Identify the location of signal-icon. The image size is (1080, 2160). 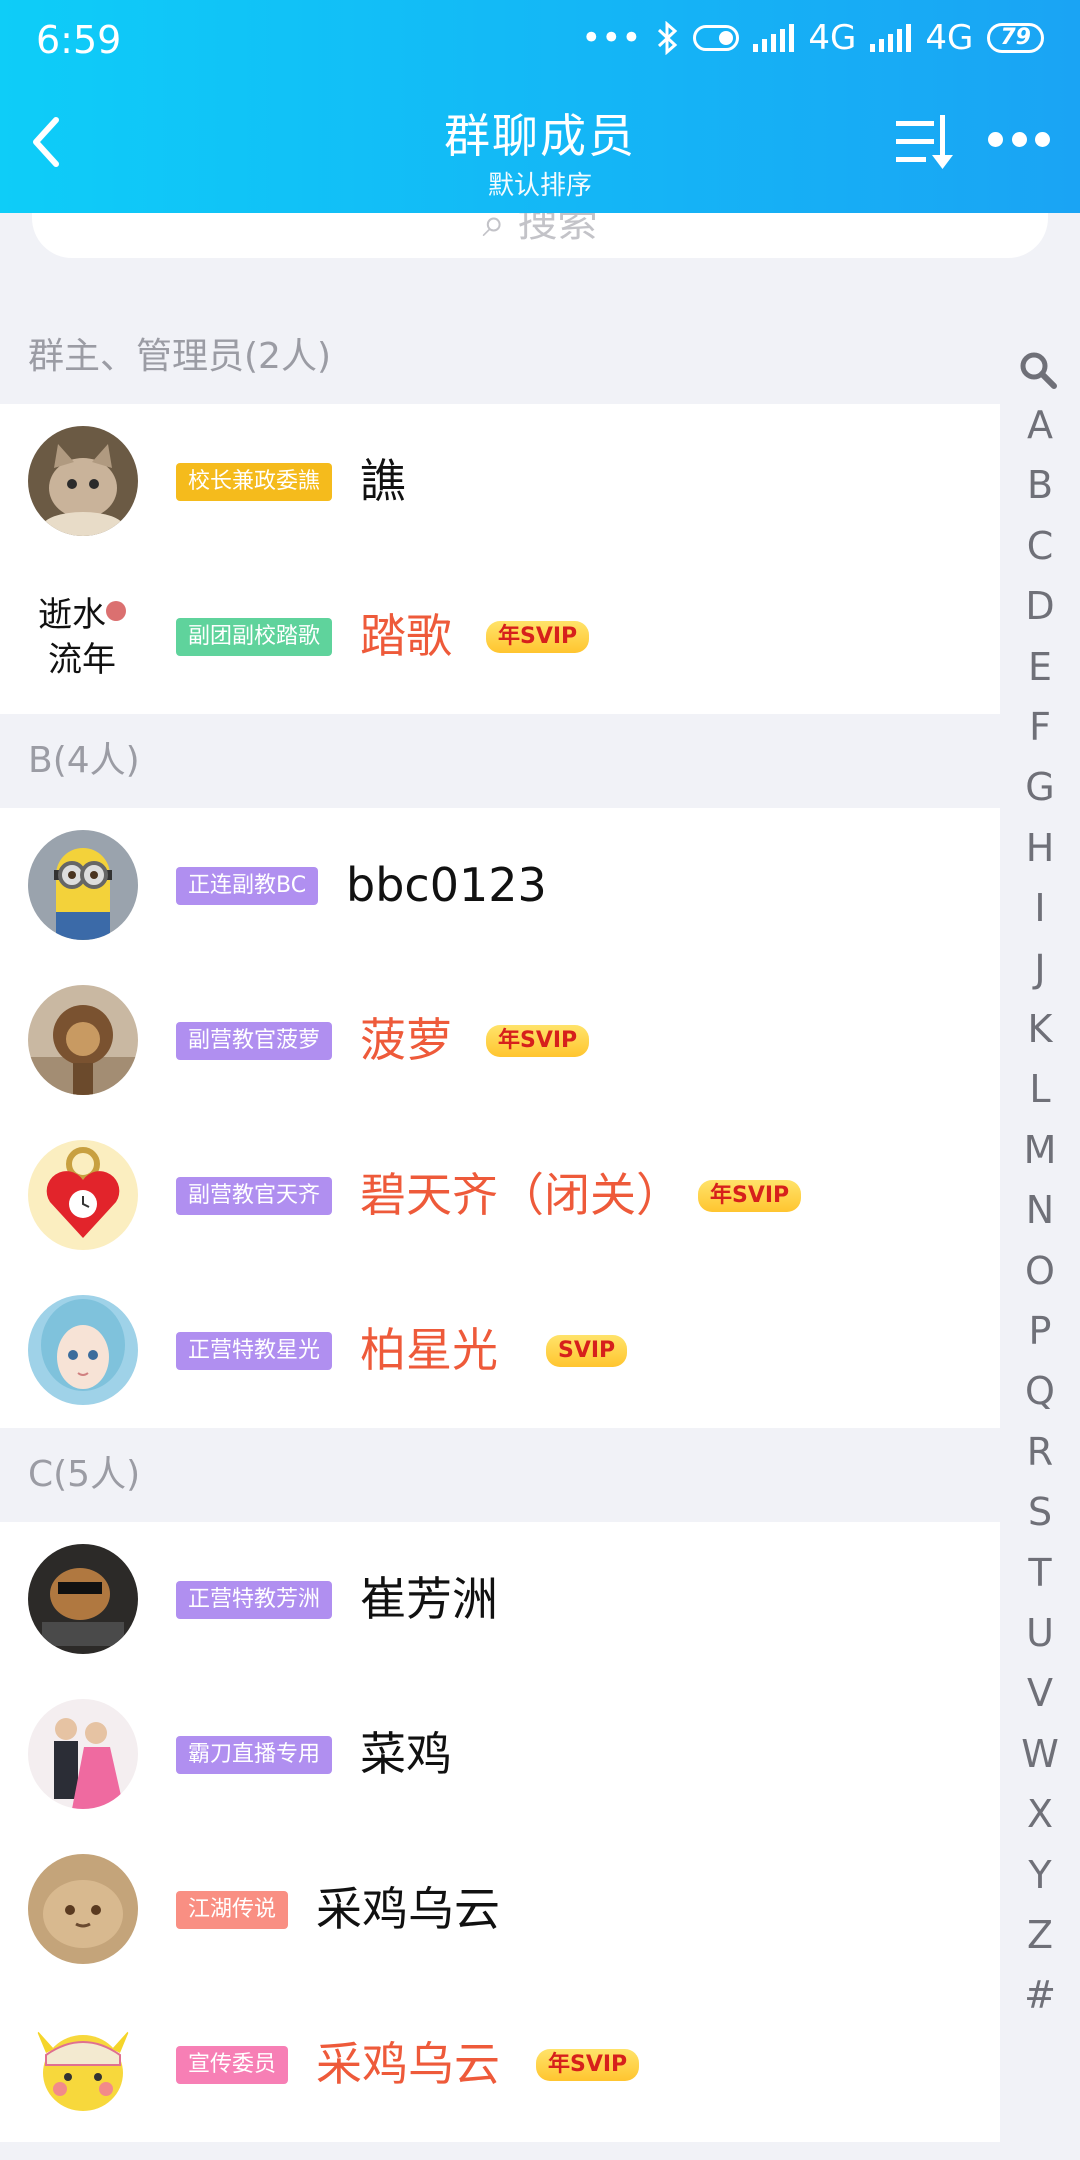
(774, 38).